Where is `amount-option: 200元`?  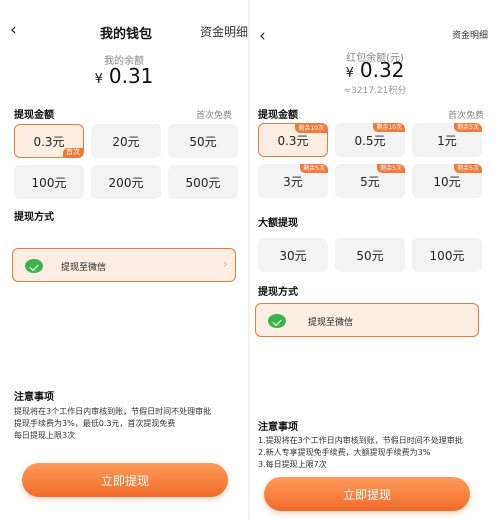
amount-option: 200元 is located at coordinates (126, 182).